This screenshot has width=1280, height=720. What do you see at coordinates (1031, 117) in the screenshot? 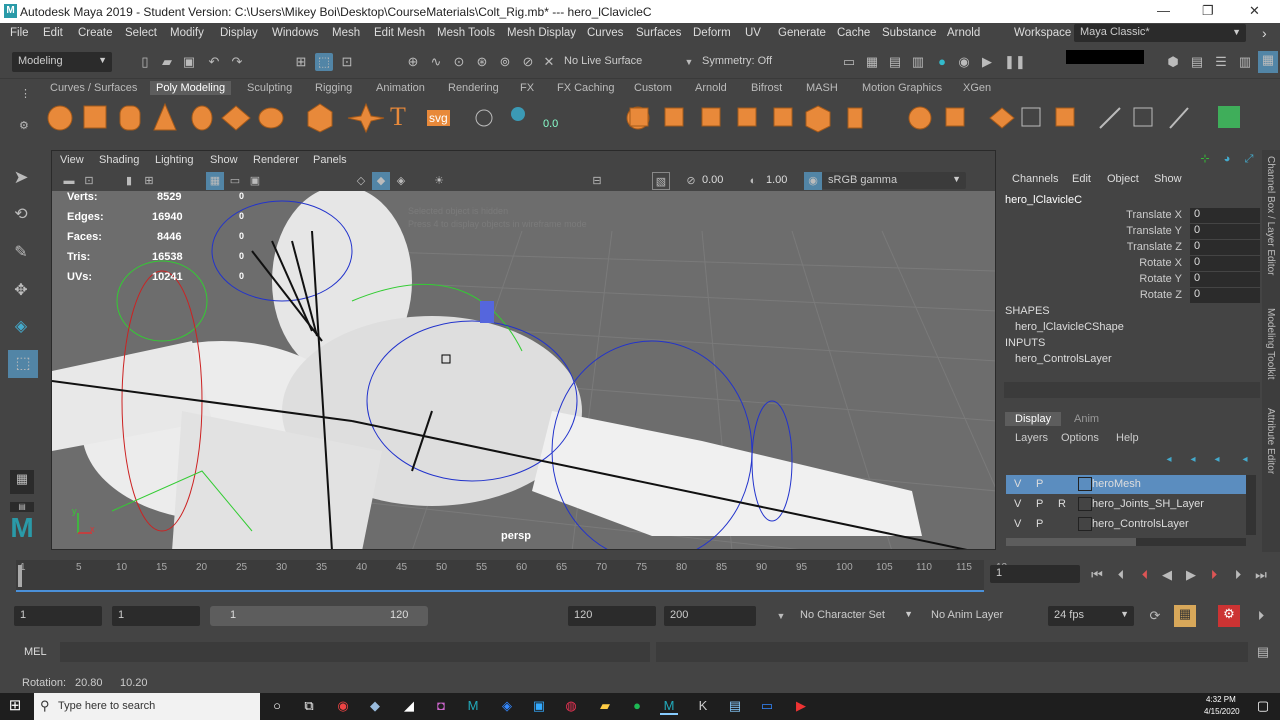
I see `multi-cut-icon` at bounding box center [1031, 117].